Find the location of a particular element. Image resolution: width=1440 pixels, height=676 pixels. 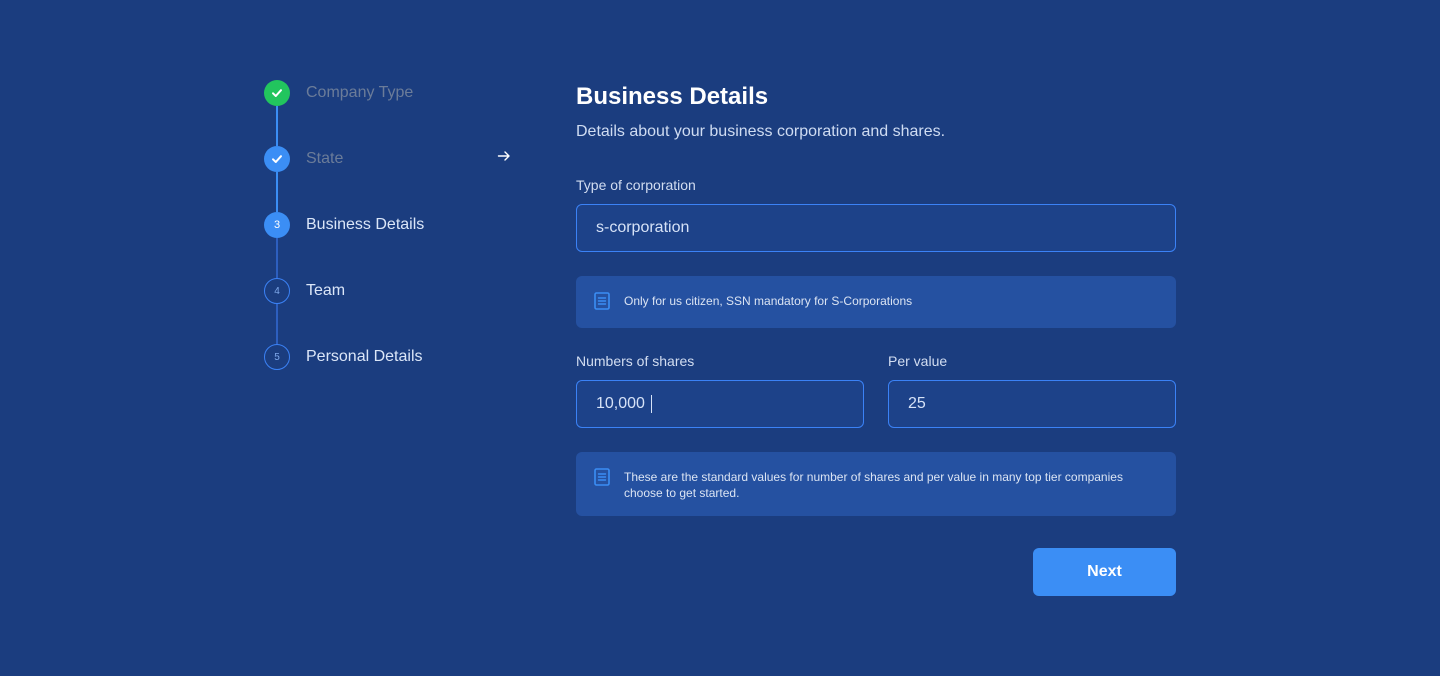

shares-value: 10,000 is located at coordinates (620, 403).